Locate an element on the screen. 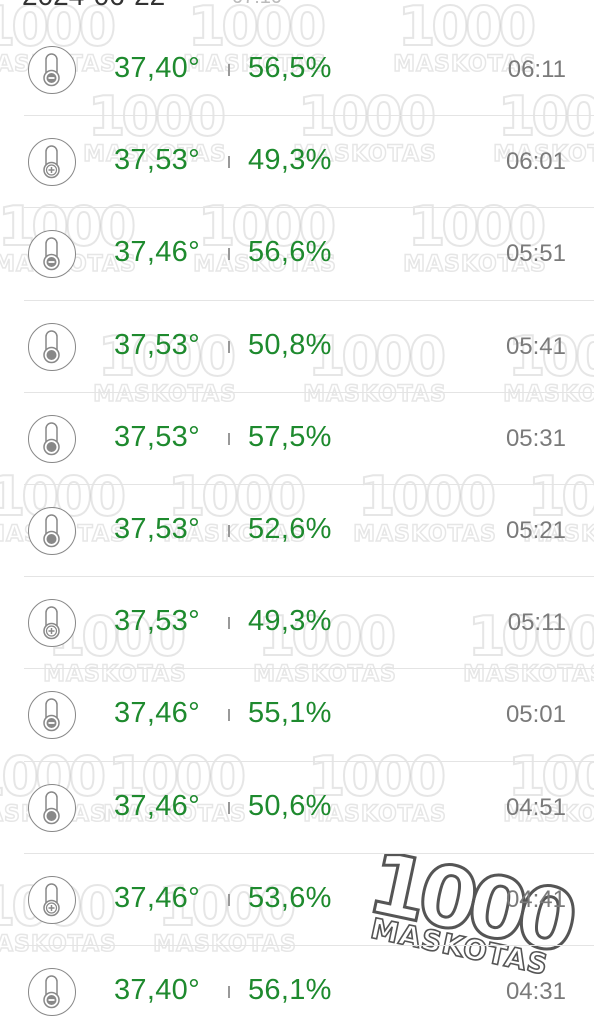  header-date: 2024-06-22 is located at coordinates (93, 6).